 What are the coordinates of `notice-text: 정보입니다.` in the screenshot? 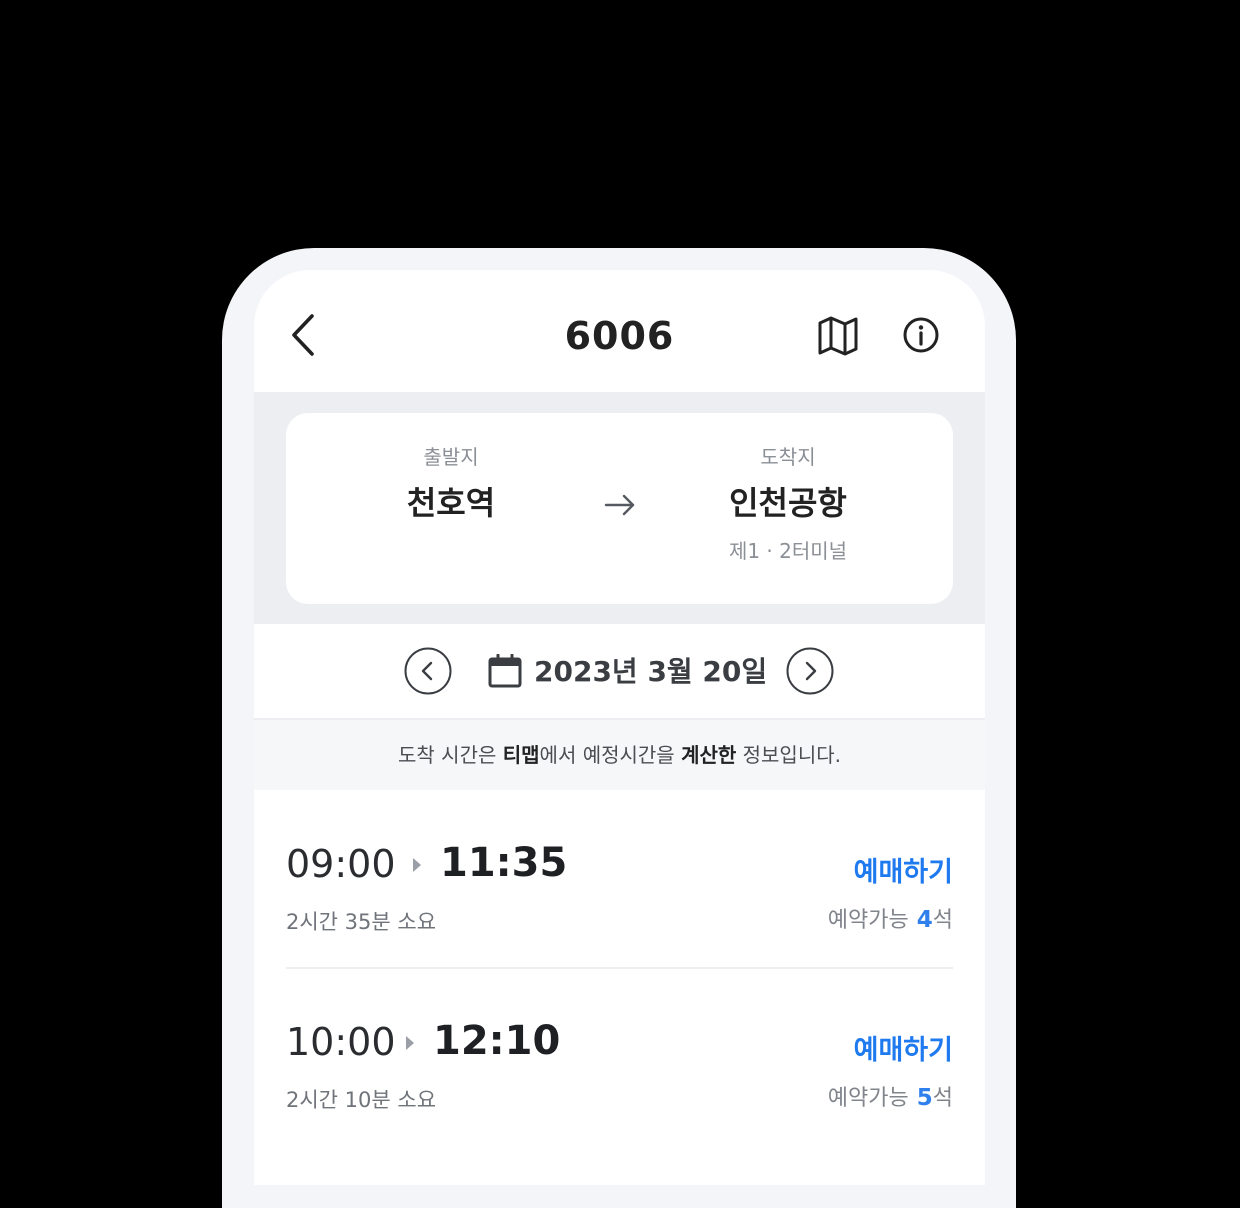 It's located at (788, 755).